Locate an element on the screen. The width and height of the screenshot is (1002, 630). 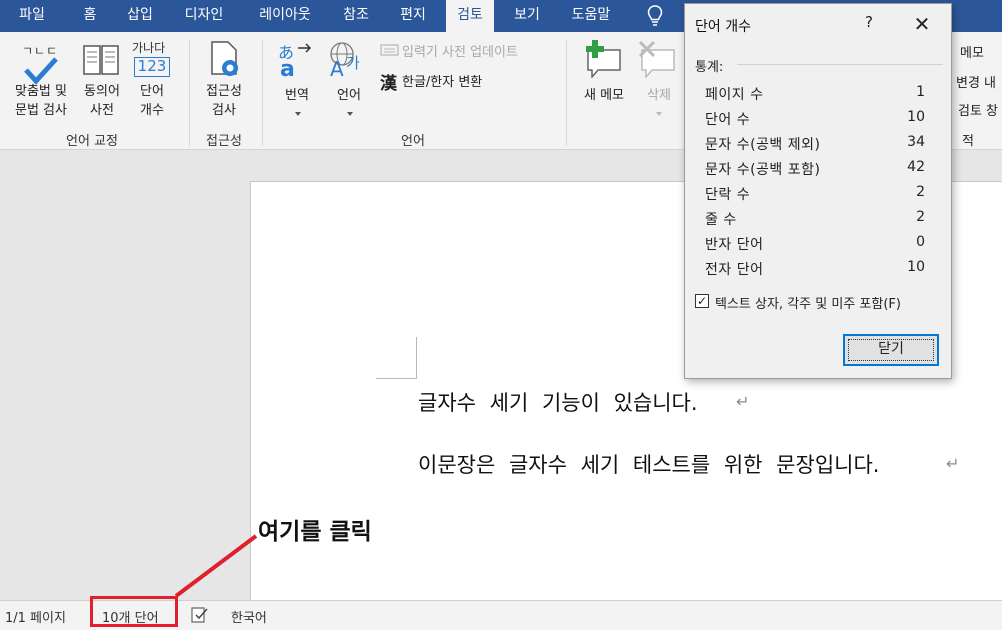
stat-row: 단락 수 2 is located at coordinates (815, 195).